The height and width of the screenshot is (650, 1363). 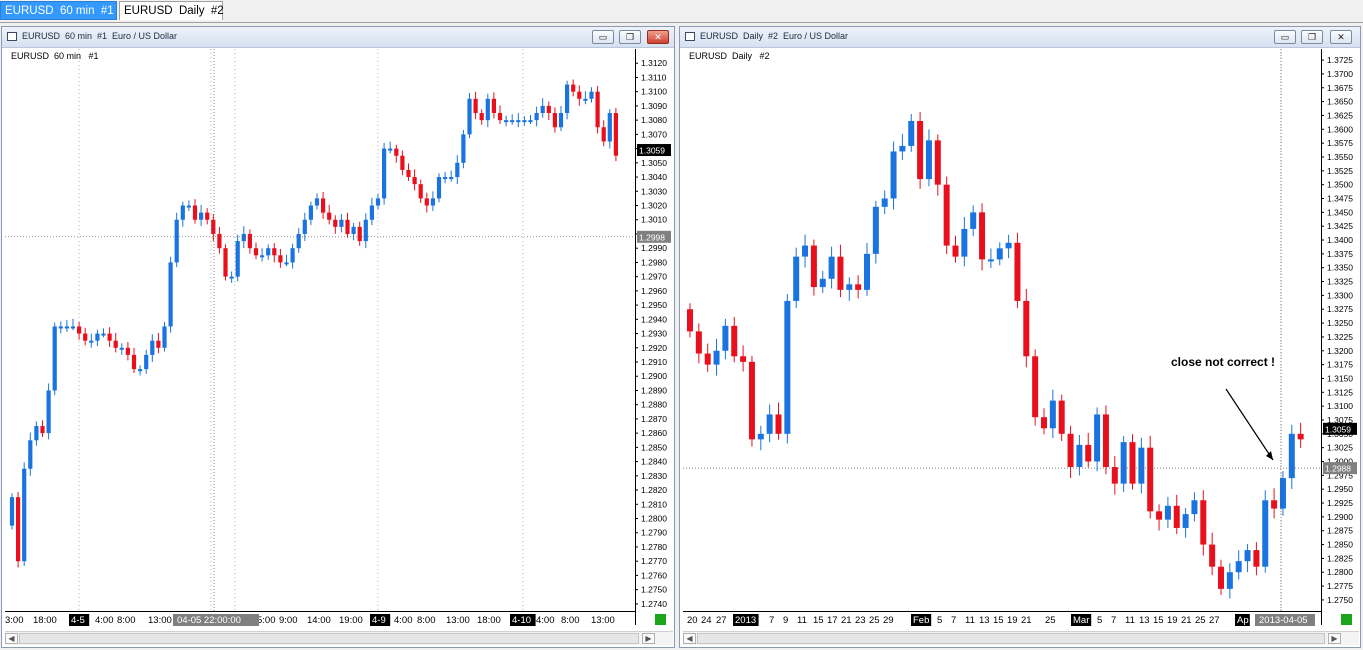 I want to click on tab-eurusd-60min: EURUSD 60 min #1, so click(x=58, y=10).